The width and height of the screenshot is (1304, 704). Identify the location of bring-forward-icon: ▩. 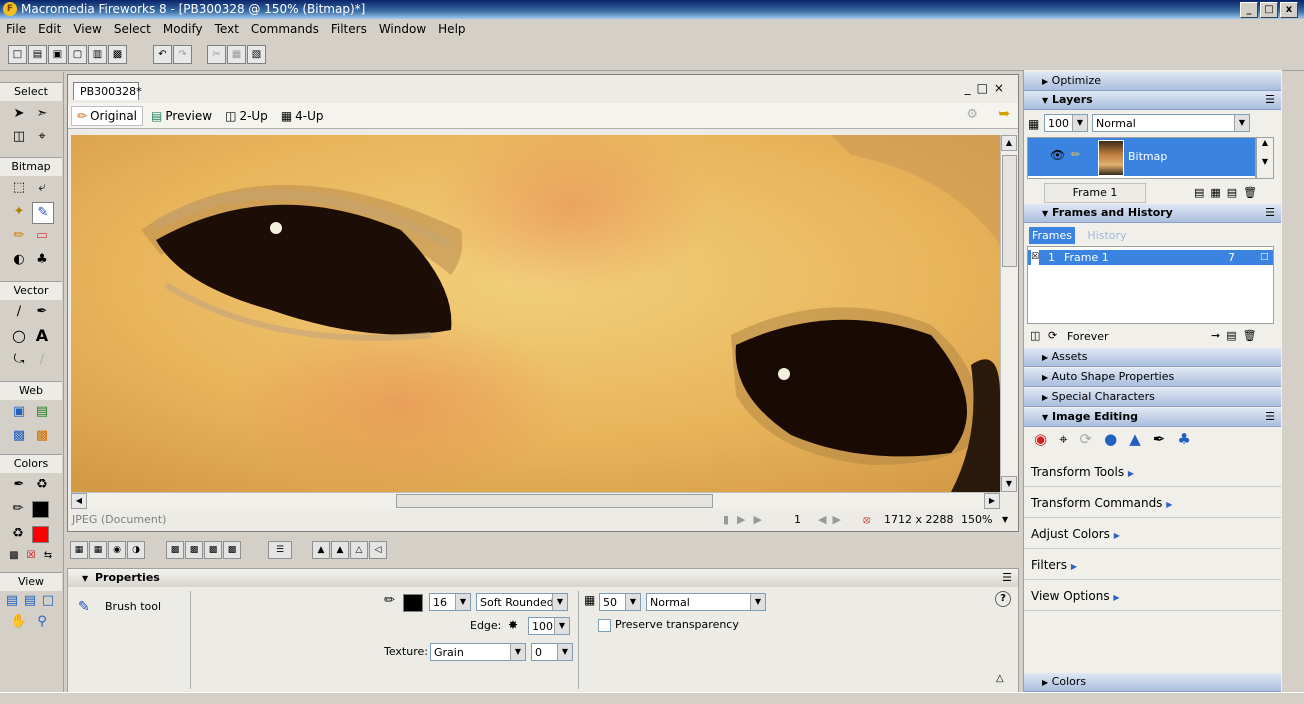
(194, 550).